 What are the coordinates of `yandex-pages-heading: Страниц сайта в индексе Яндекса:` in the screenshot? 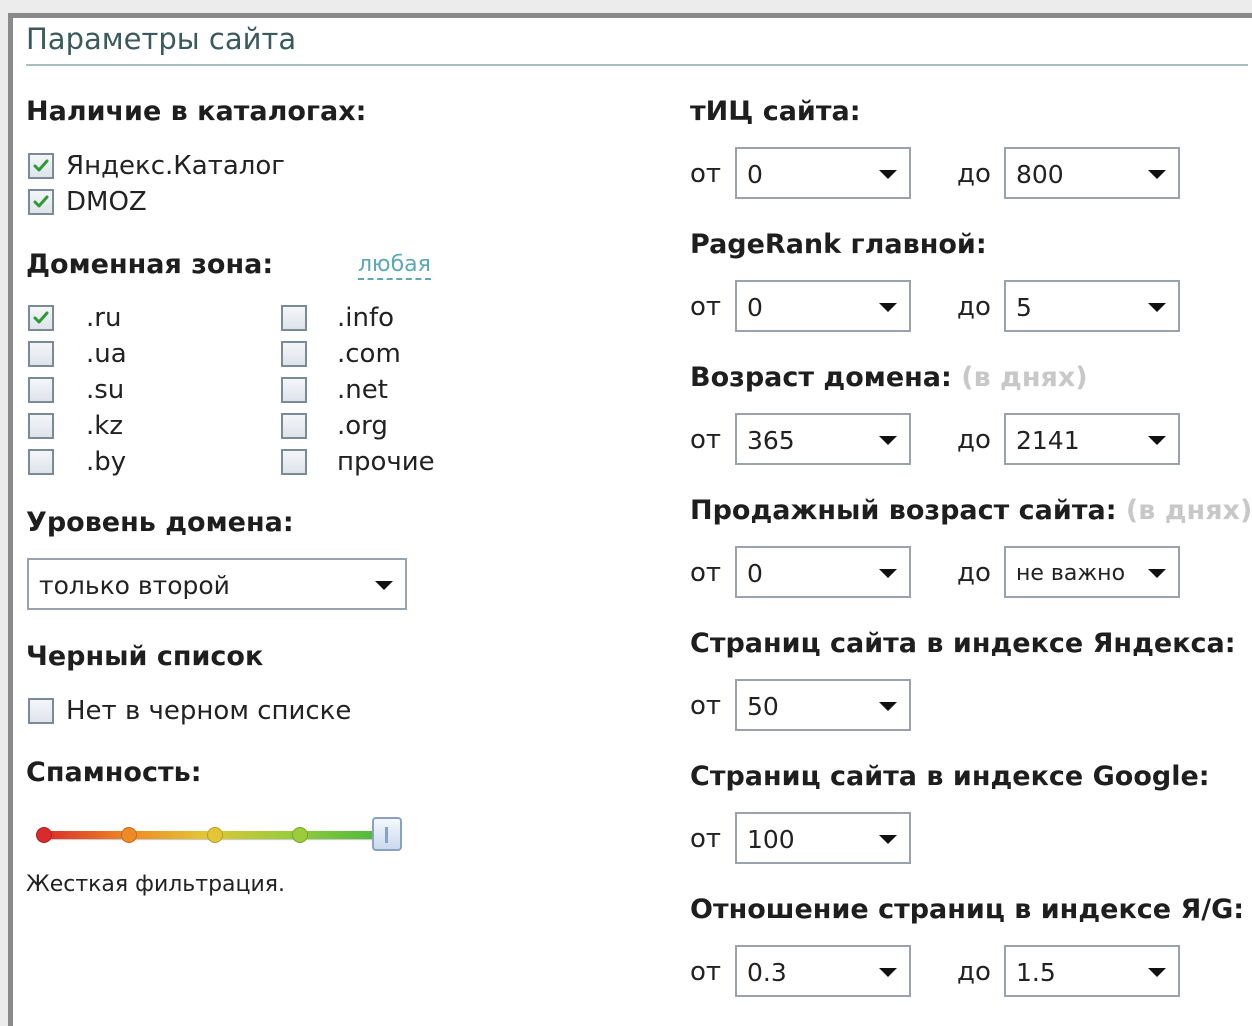 It's located at (963, 643).